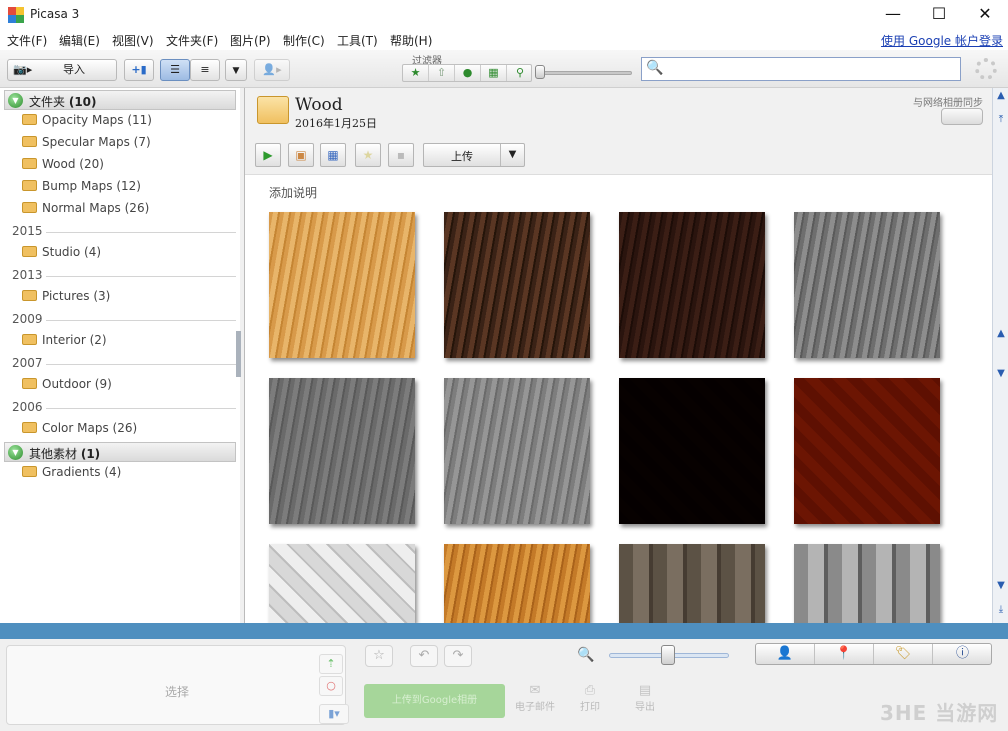 This screenshot has height=731, width=1008. I want to click on scroll-top-icon: ⤒, so click(1001, 119).